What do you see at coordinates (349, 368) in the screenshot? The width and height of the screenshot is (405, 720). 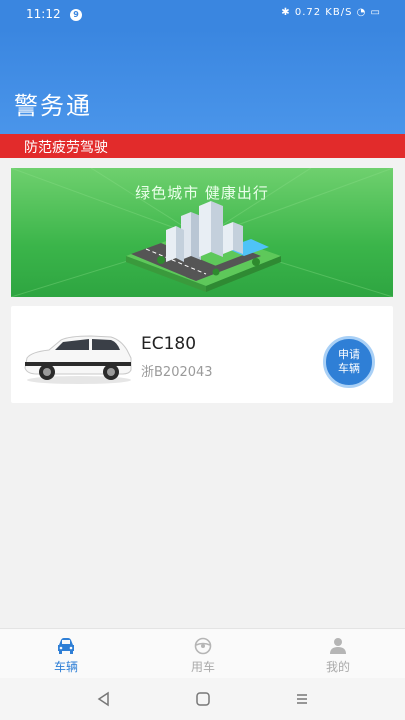 I see `apply-label-line2: 车辆` at bounding box center [349, 368].